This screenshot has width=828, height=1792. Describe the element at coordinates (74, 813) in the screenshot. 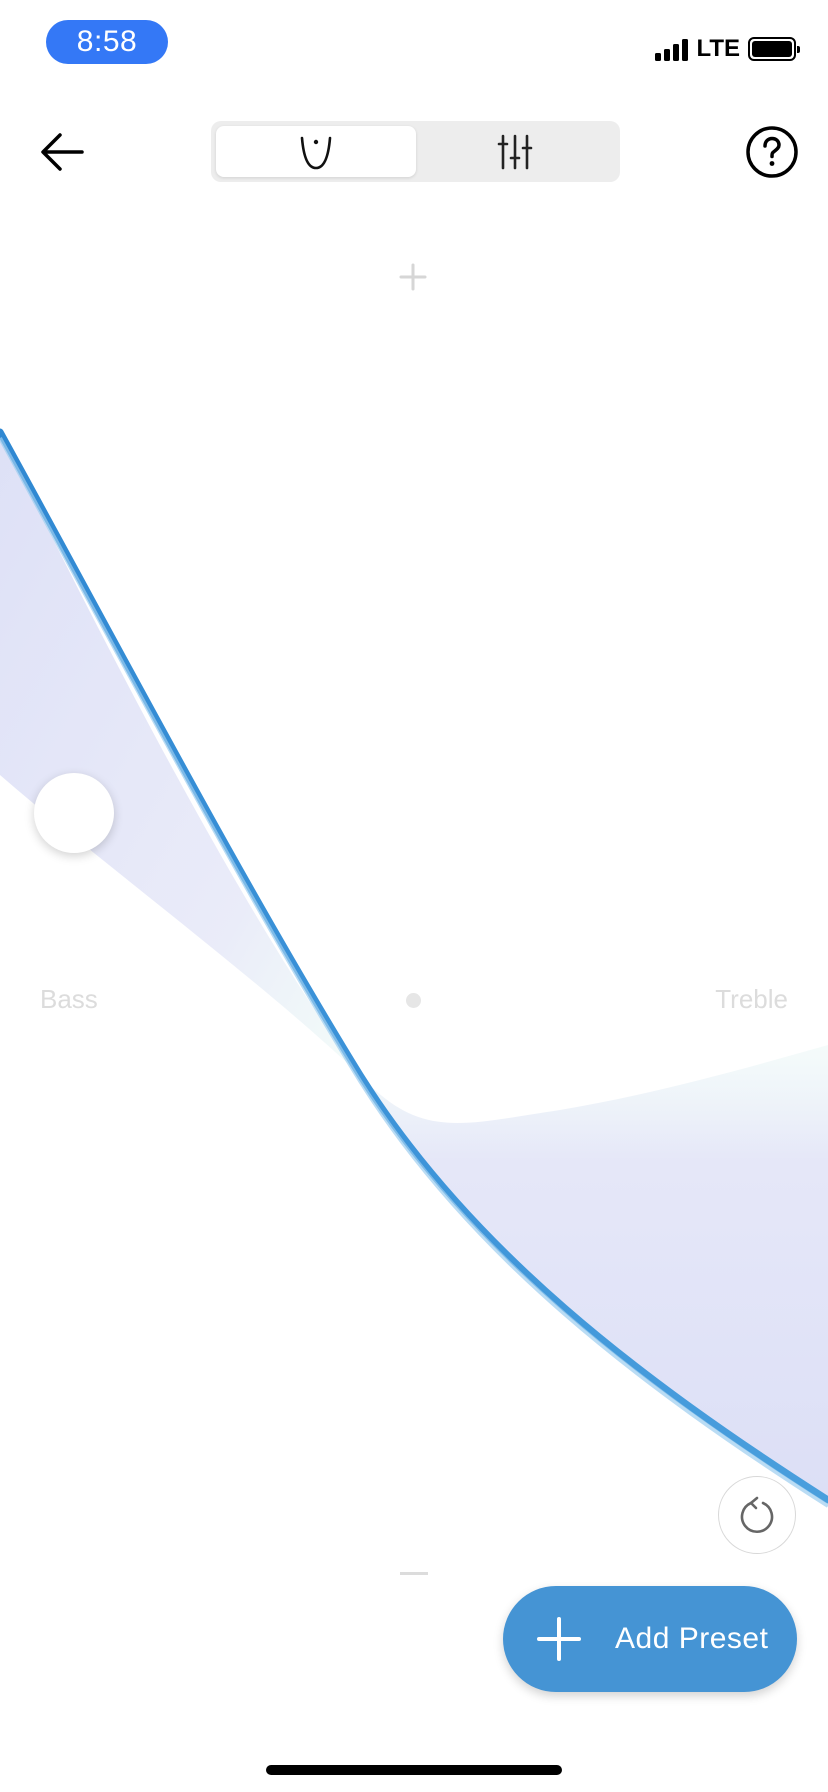

I see `bass-drag-handle` at that location.